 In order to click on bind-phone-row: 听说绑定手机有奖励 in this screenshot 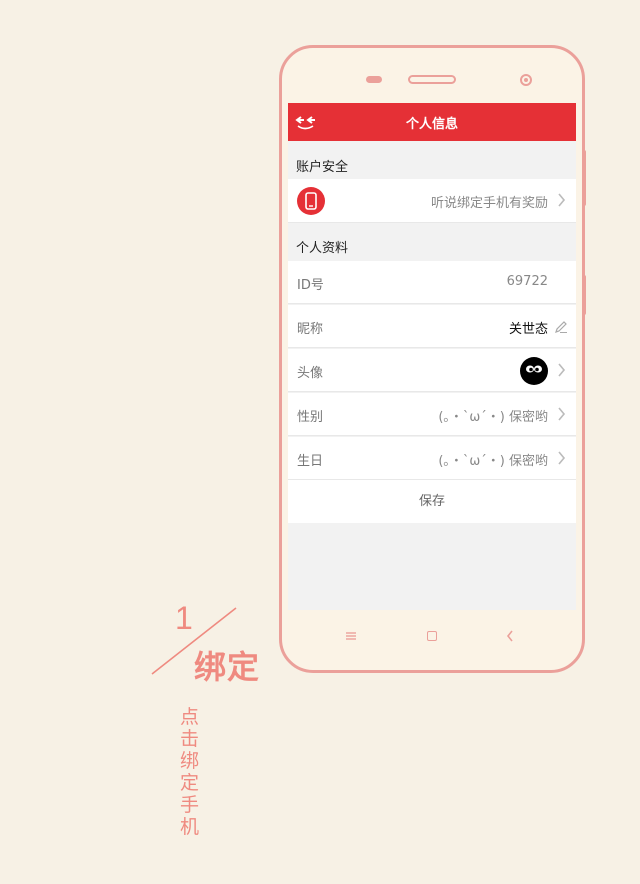, I will do `click(432, 201)`.